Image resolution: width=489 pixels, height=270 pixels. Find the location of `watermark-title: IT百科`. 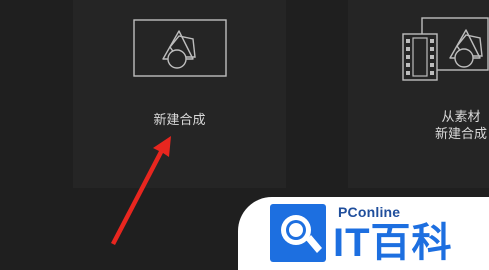

watermark-title: IT百科 is located at coordinates (393, 243).